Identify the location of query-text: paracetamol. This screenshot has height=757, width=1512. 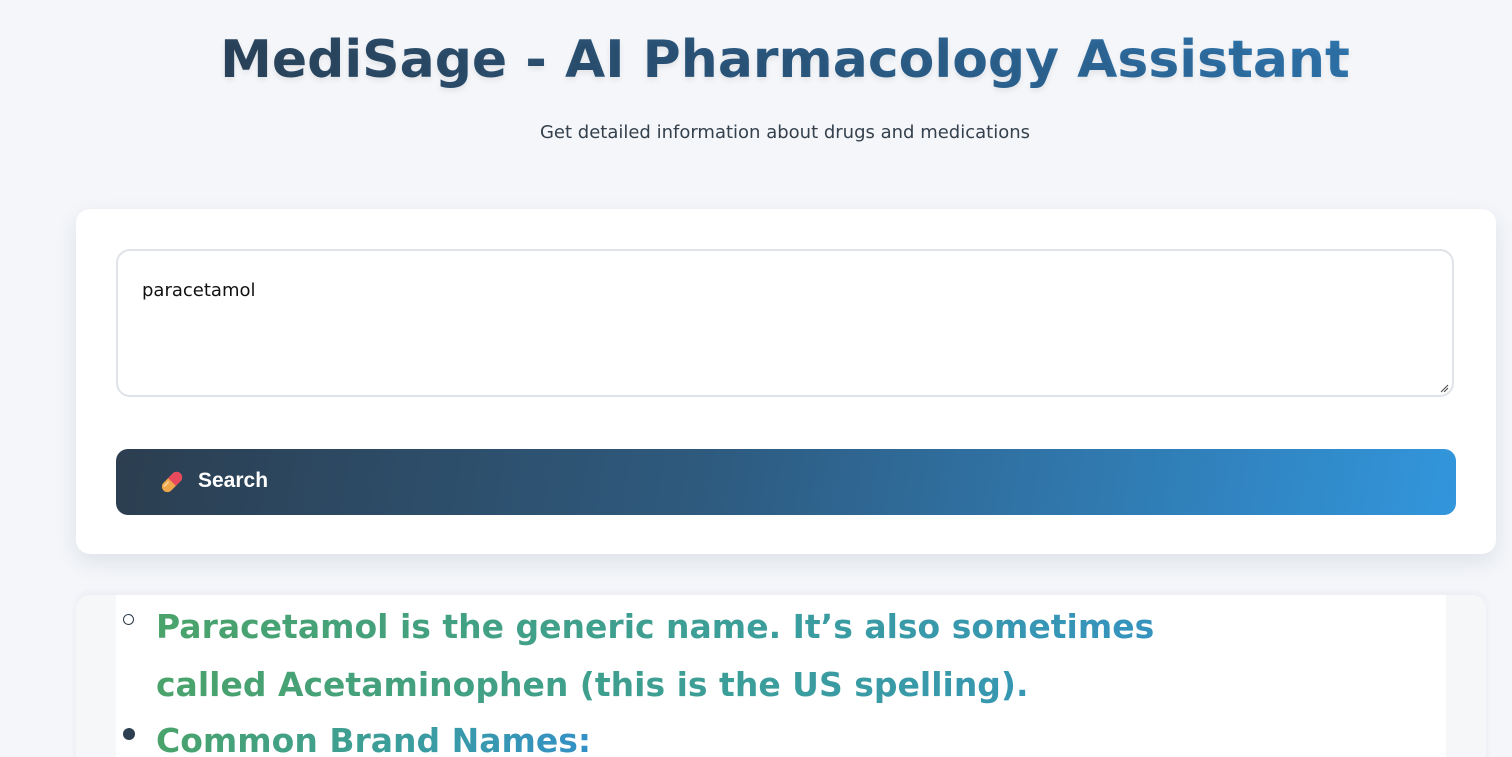
(199, 290).